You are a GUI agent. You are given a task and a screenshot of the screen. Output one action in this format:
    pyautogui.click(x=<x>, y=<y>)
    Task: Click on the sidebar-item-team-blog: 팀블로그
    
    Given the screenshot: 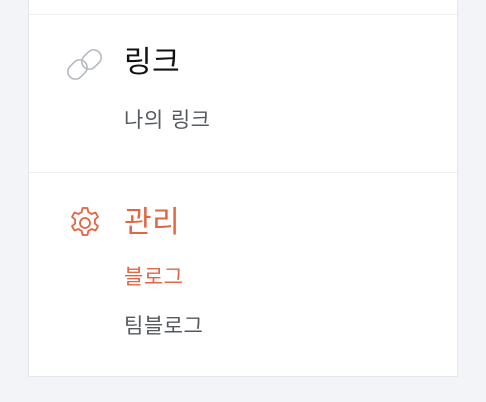 What is the action you would take?
    pyautogui.click(x=163, y=326)
    